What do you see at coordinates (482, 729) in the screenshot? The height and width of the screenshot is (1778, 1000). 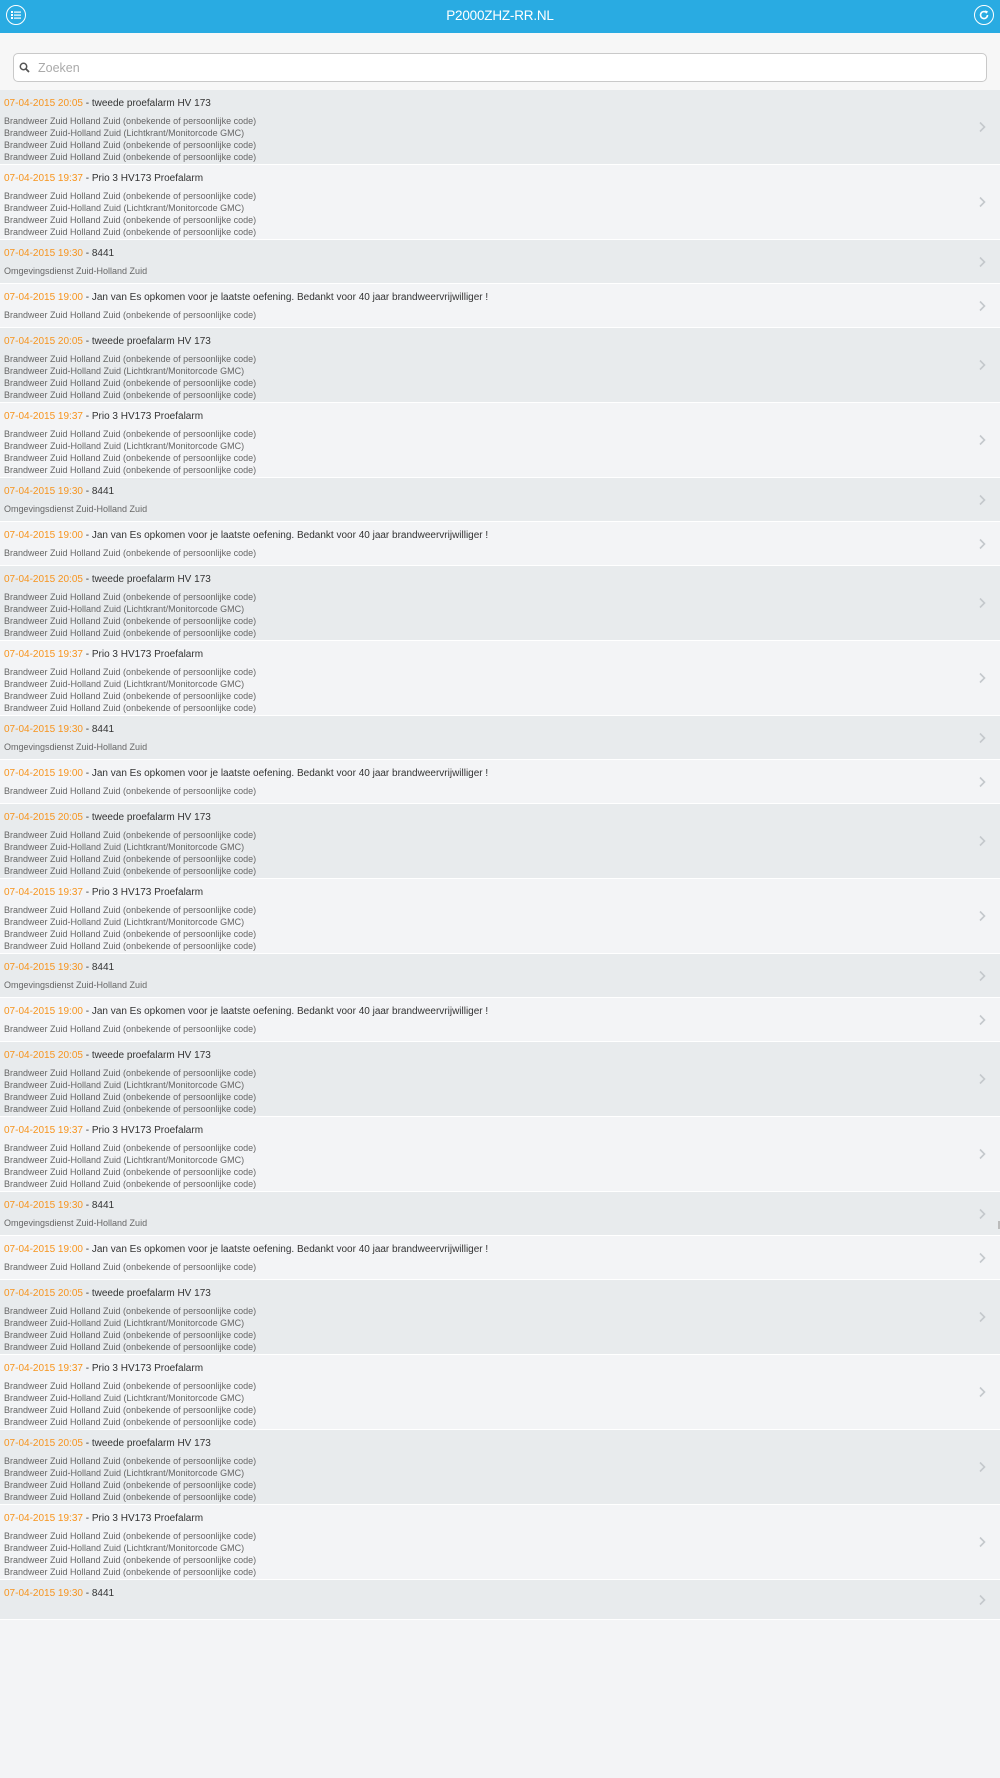 I see `item-header: 07-04-2015 19:30 - 8441` at bounding box center [482, 729].